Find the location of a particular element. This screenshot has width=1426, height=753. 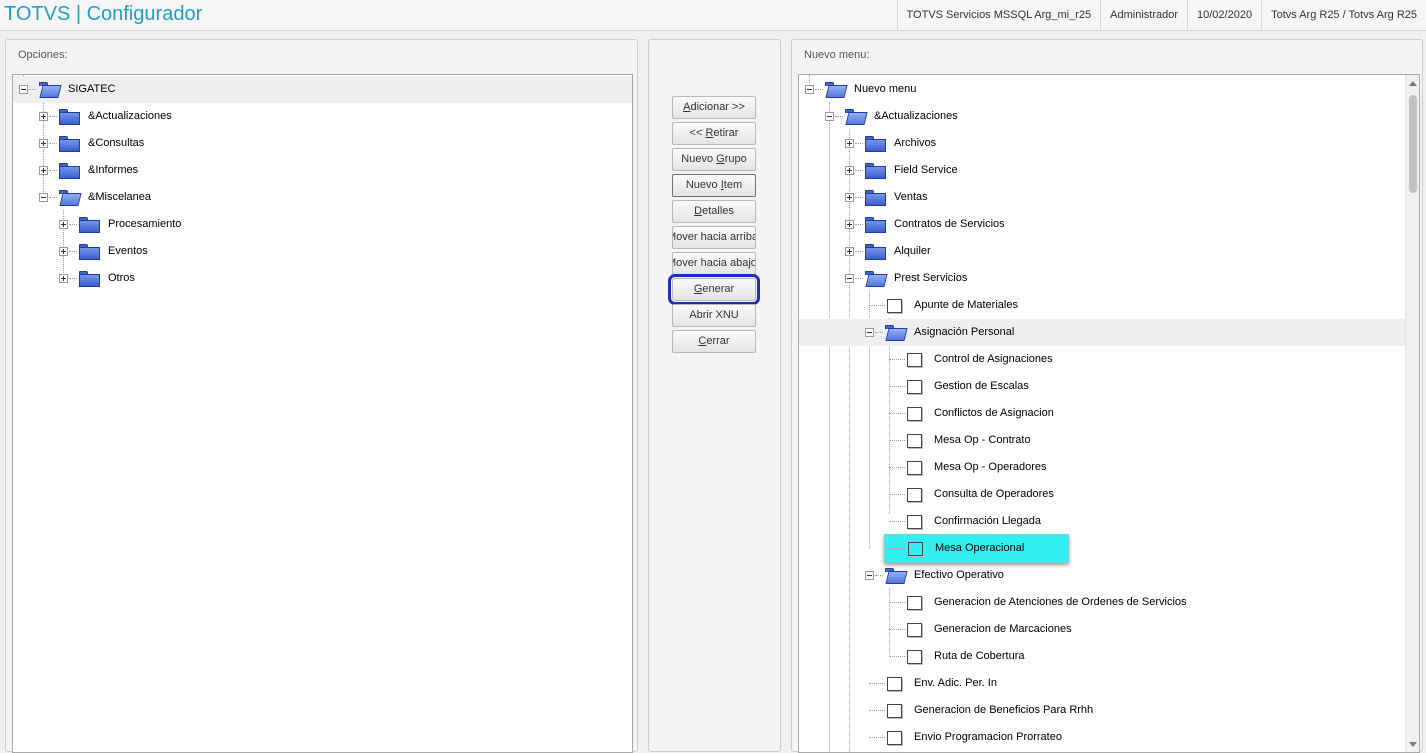

mover-abajo-button: Mover hacia abajo is located at coordinates (714, 263).